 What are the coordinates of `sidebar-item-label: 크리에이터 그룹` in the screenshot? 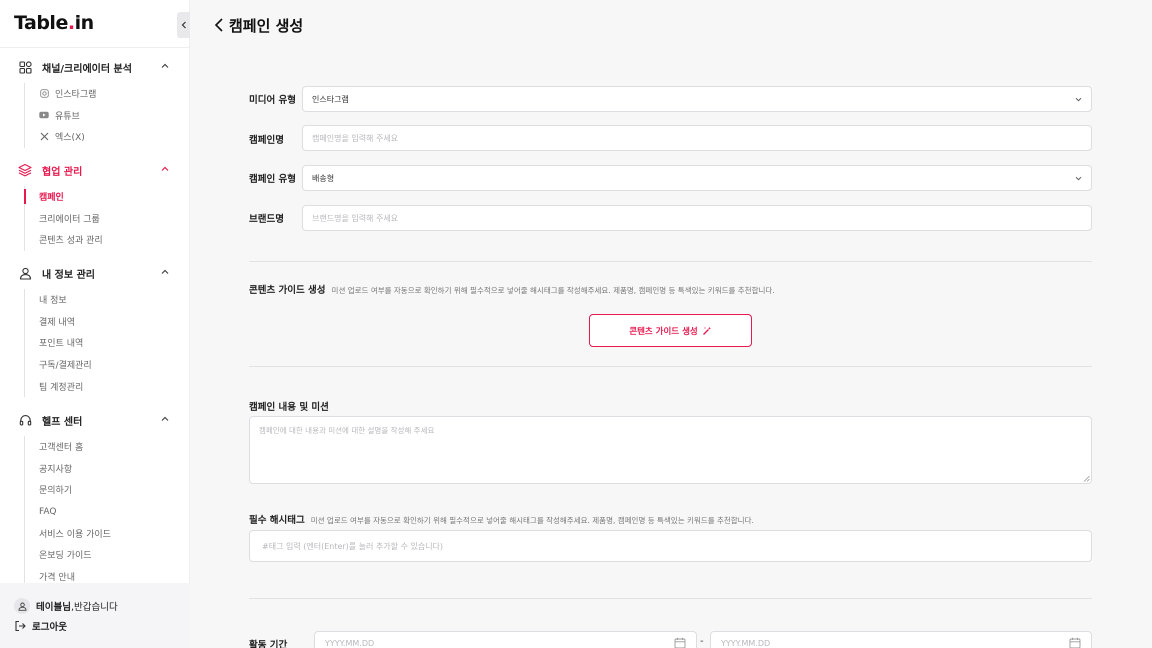 It's located at (69, 219).